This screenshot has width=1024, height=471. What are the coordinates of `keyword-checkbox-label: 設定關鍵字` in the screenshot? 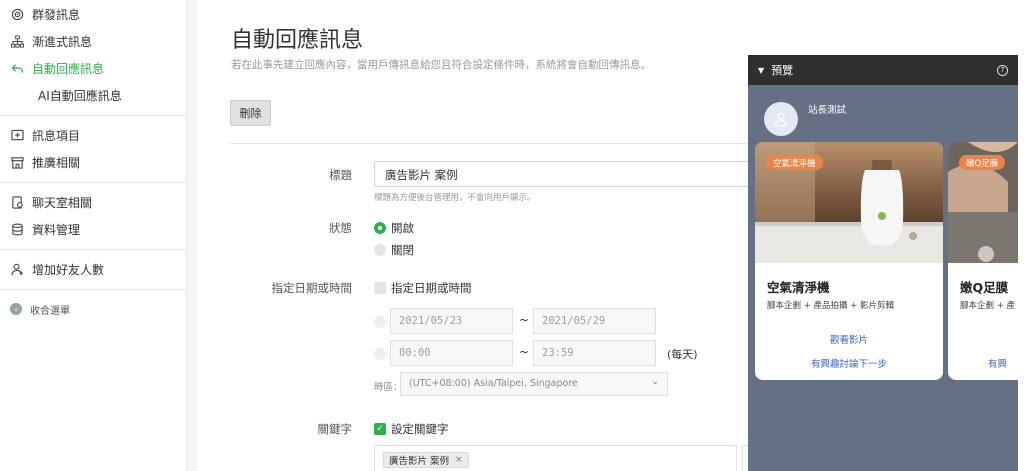 It's located at (420, 429).